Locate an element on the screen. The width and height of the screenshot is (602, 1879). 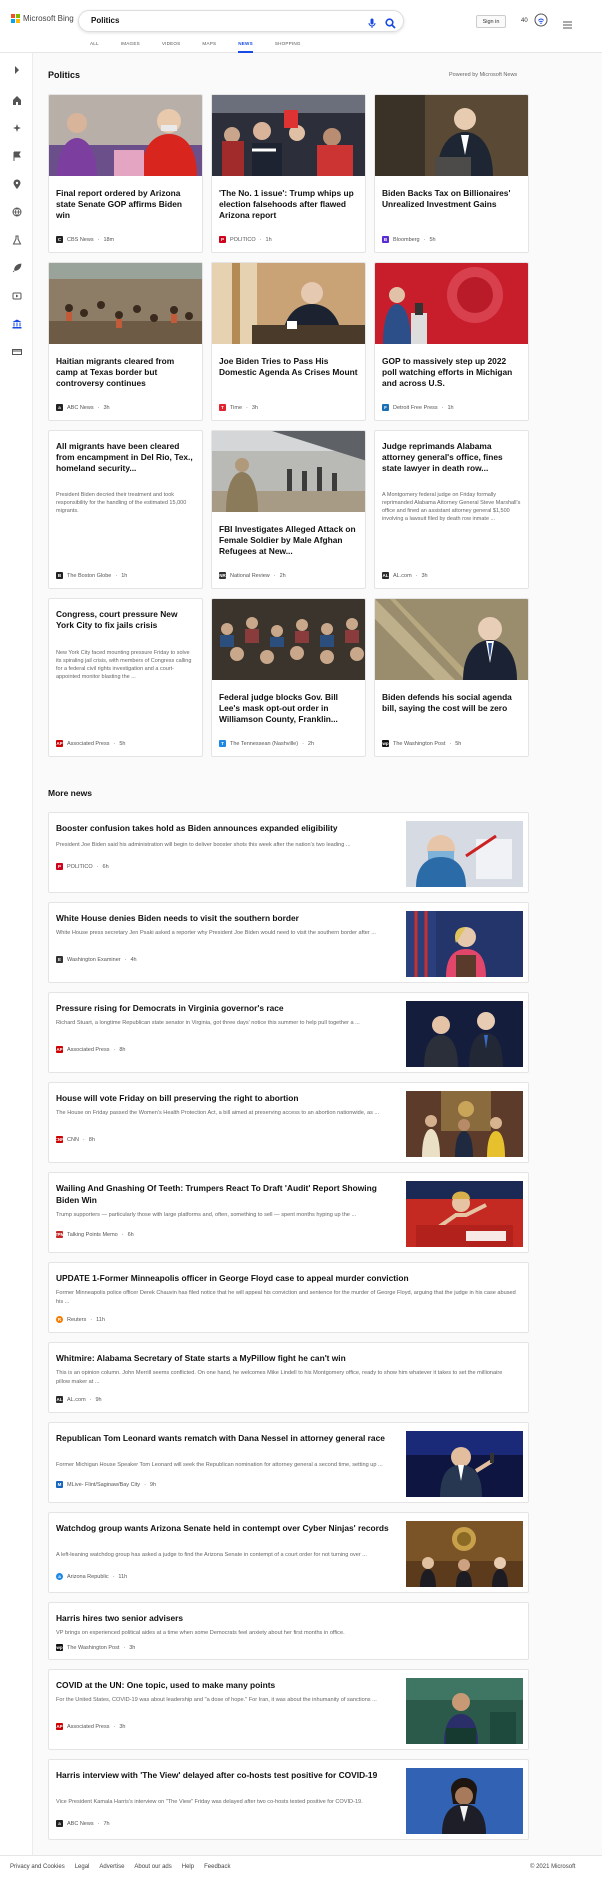
item-source: AL AL.com · 9h is located at coordinates (79, 1399).